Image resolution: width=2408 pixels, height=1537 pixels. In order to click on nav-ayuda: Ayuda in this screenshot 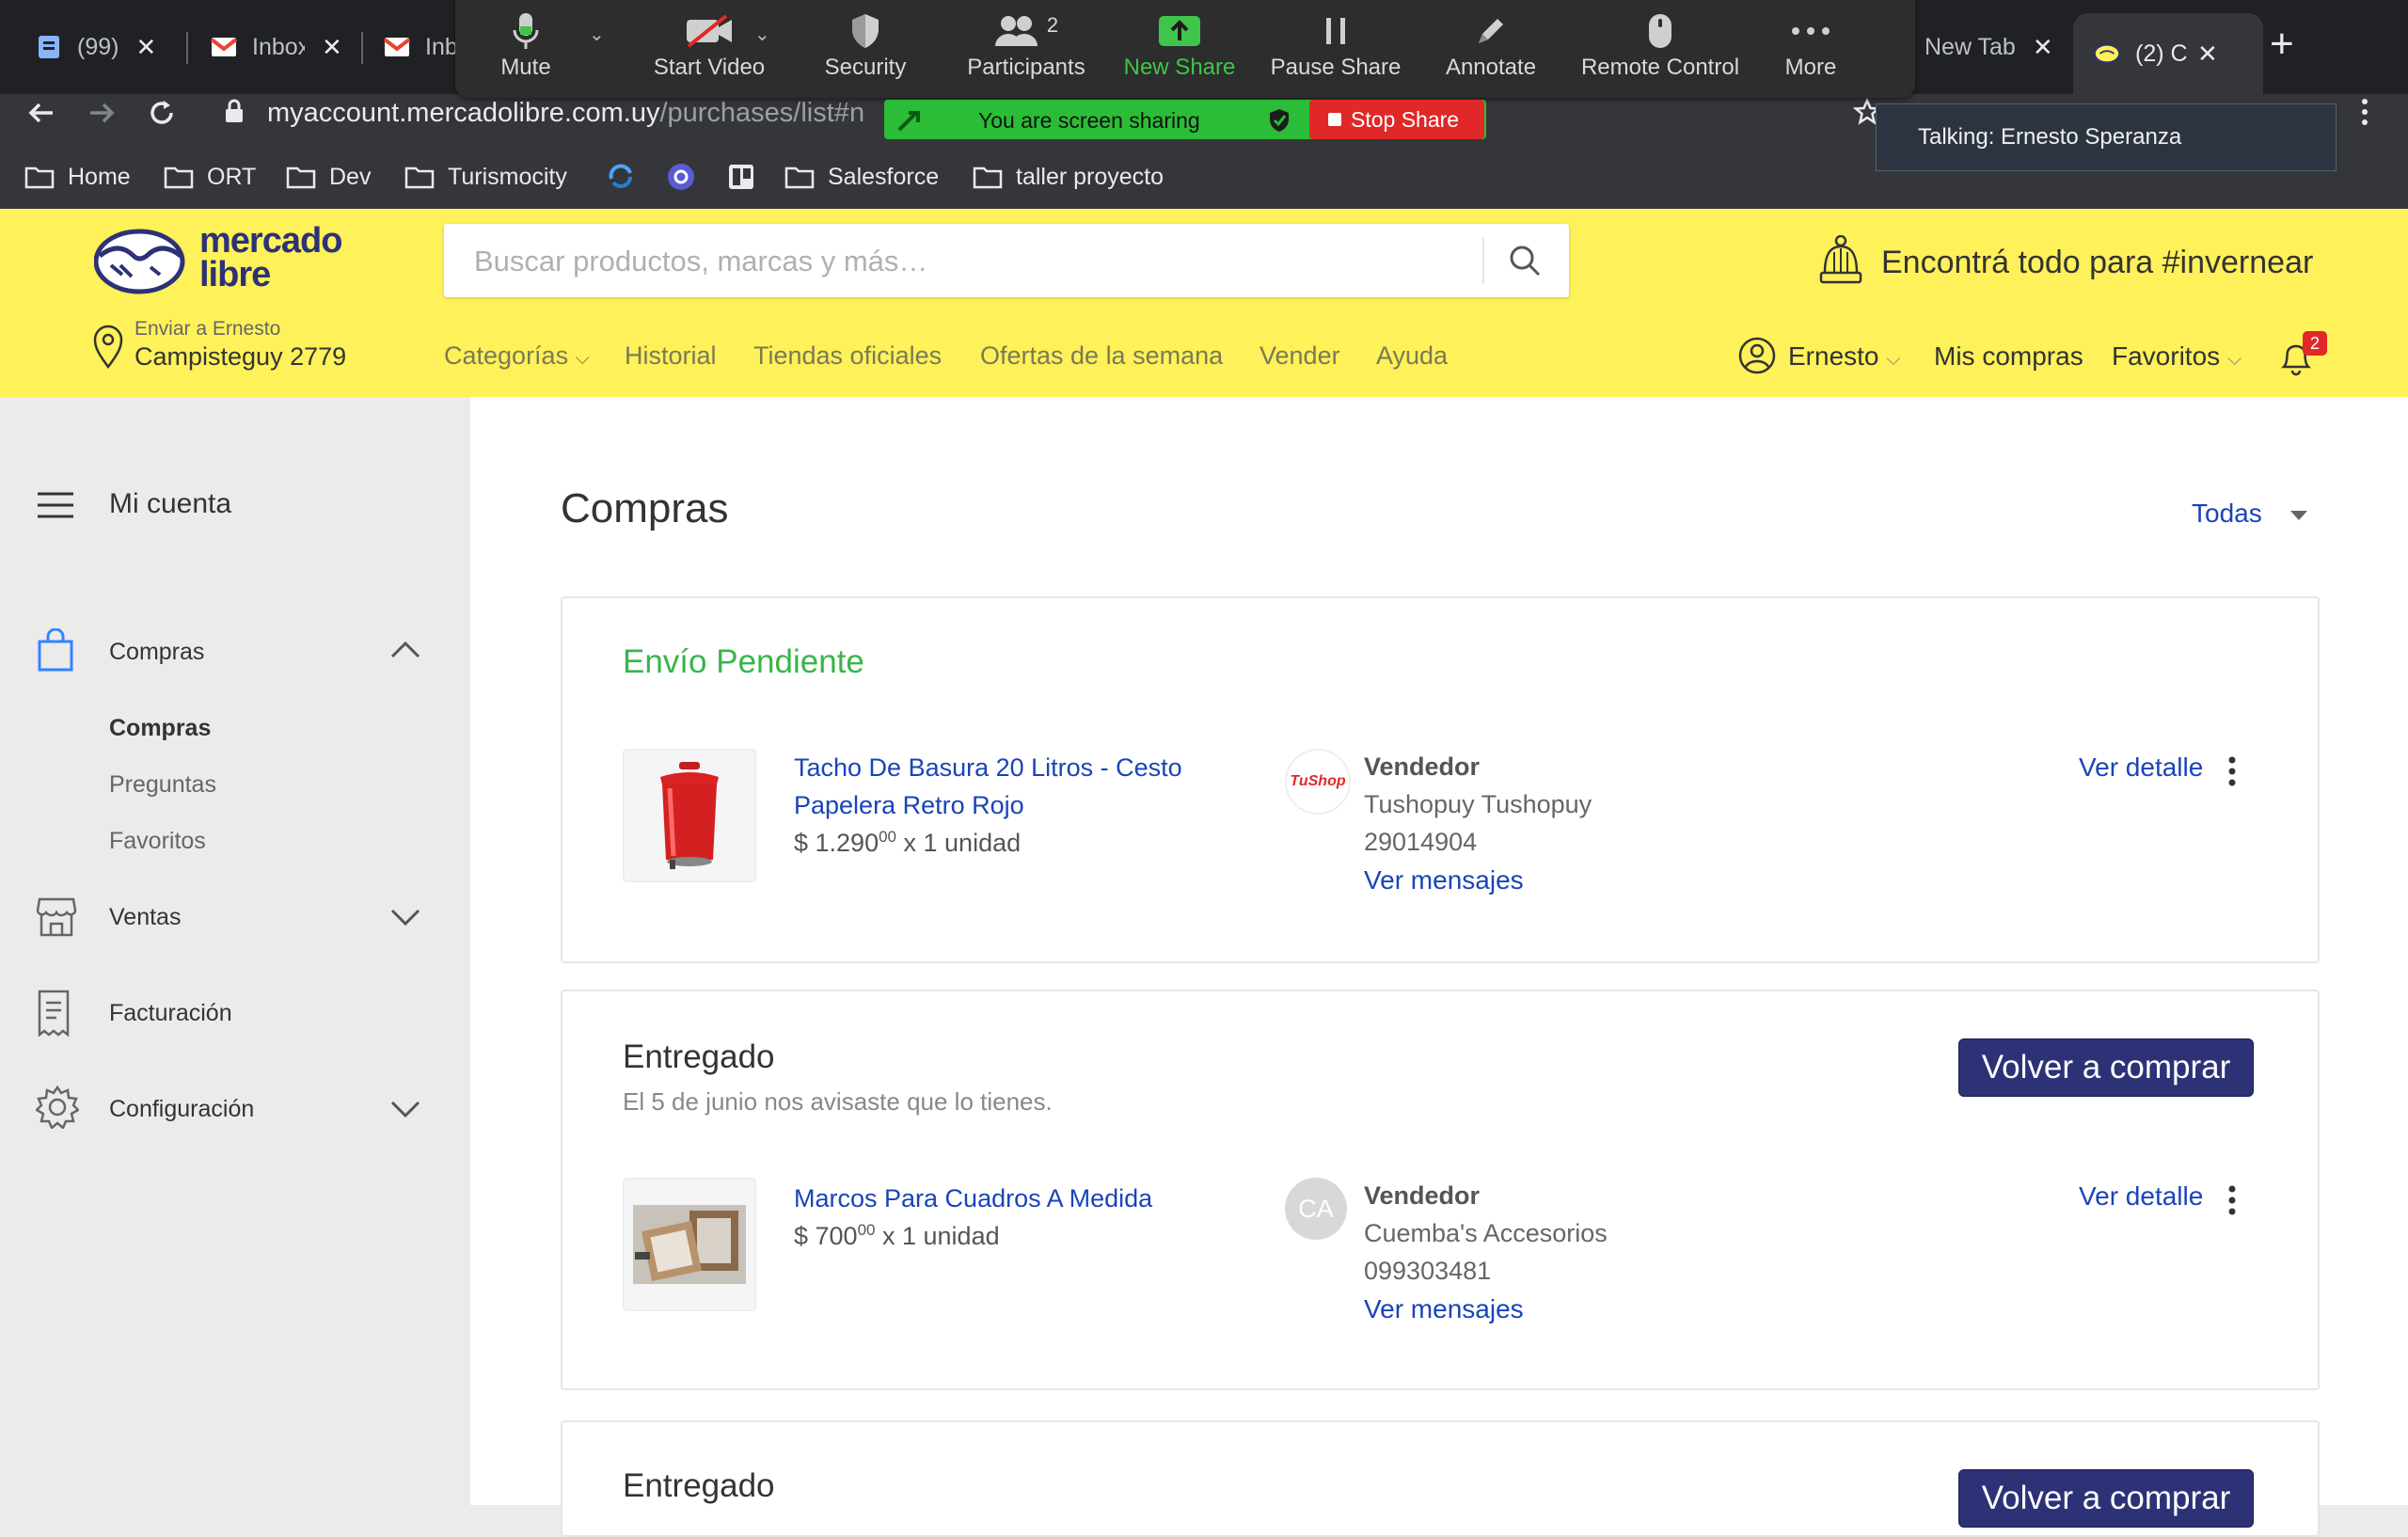, I will do `click(1412, 356)`.